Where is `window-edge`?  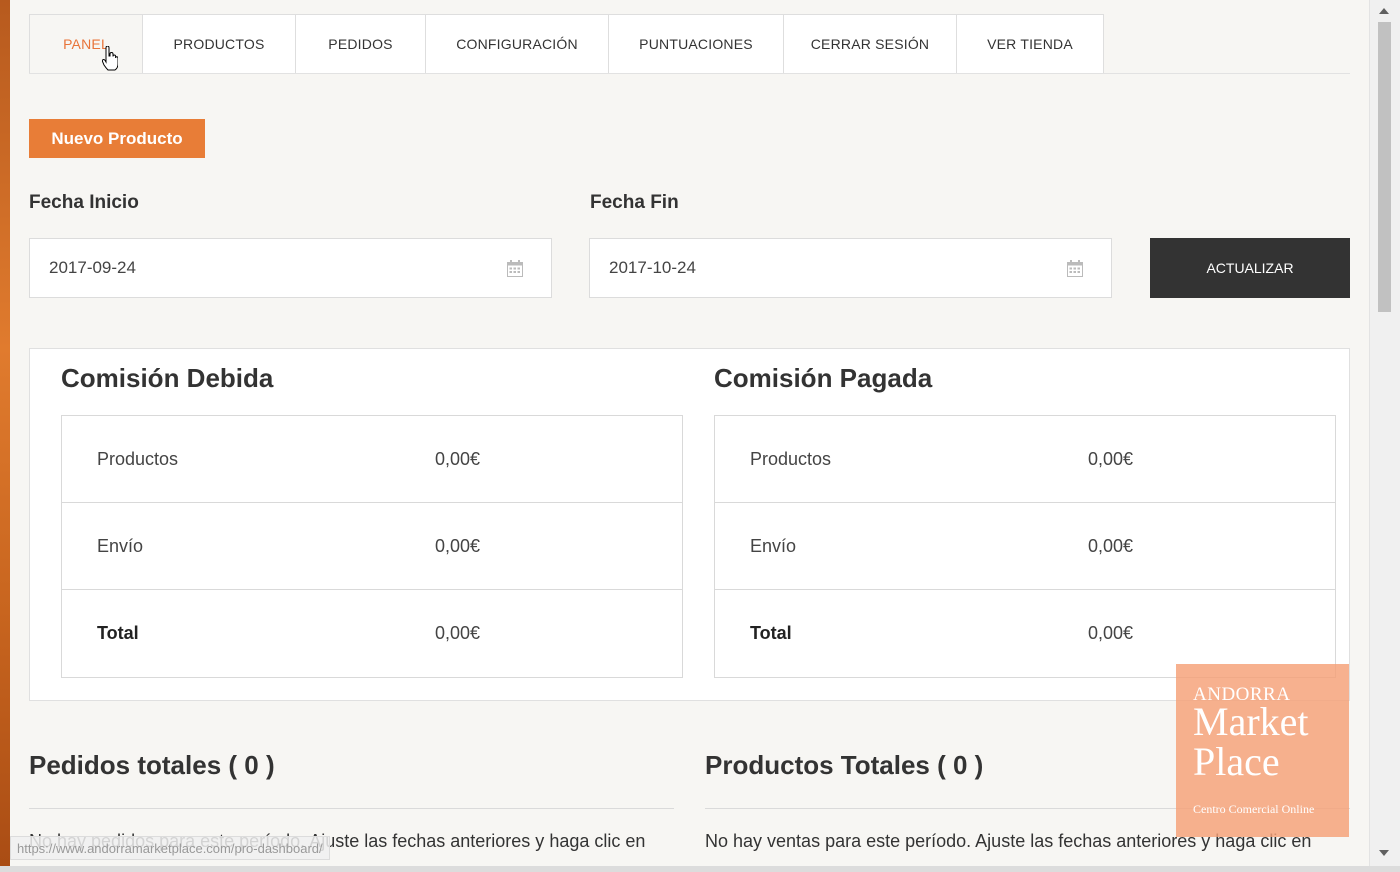
window-edge is located at coordinates (5, 436).